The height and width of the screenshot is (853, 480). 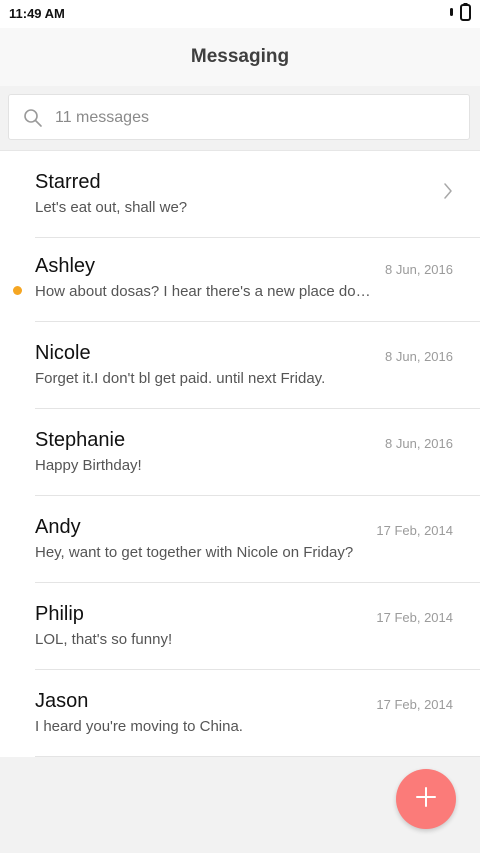 What do you see at coordinates (58, 527) in the screenshot?
I see `contact-name: Andy` at bounding box center [58, 527].